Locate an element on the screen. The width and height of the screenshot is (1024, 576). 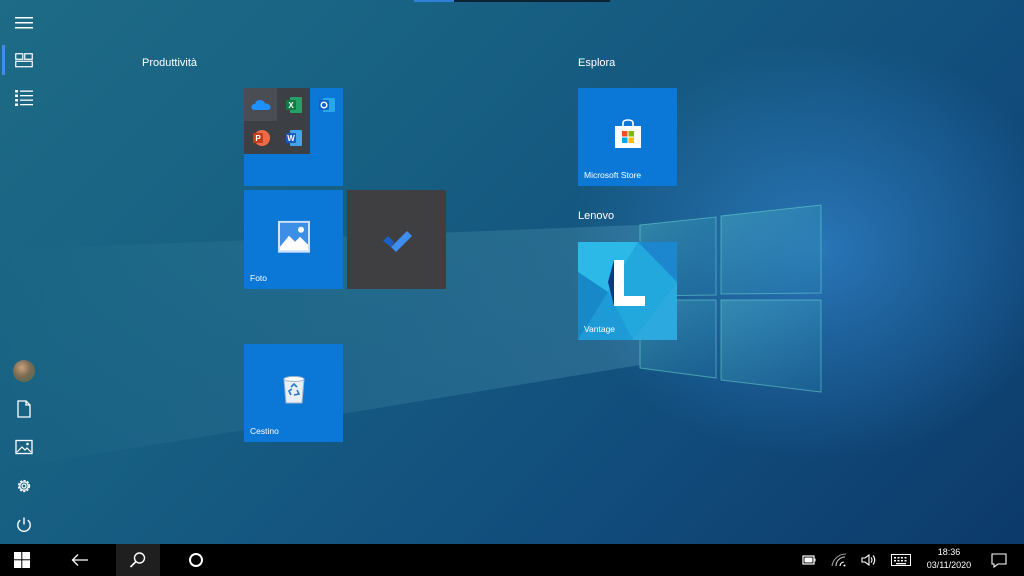
user-account-button is located at coordinates (24, 371).